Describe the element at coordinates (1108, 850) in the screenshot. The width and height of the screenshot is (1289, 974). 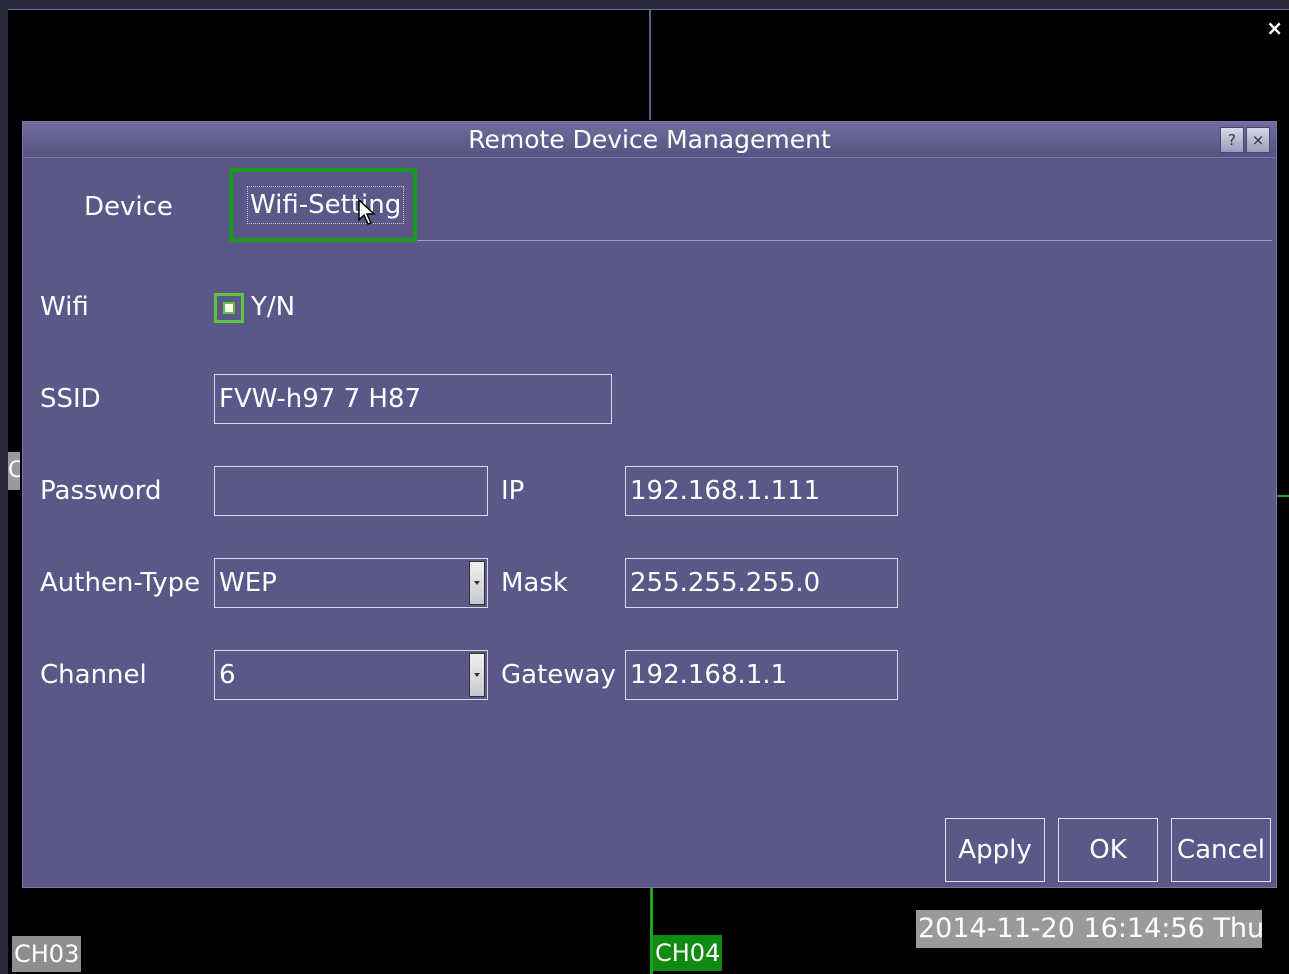
I see `ok-button: OK` at that location.